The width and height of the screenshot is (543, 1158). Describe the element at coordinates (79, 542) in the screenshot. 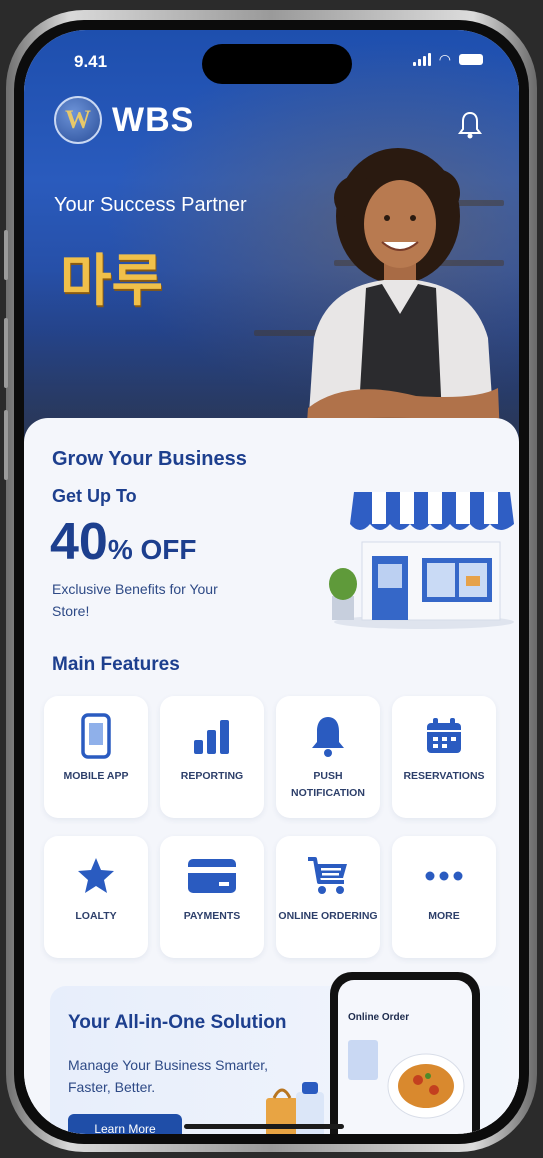

I see `discount-number: 40` at that location.